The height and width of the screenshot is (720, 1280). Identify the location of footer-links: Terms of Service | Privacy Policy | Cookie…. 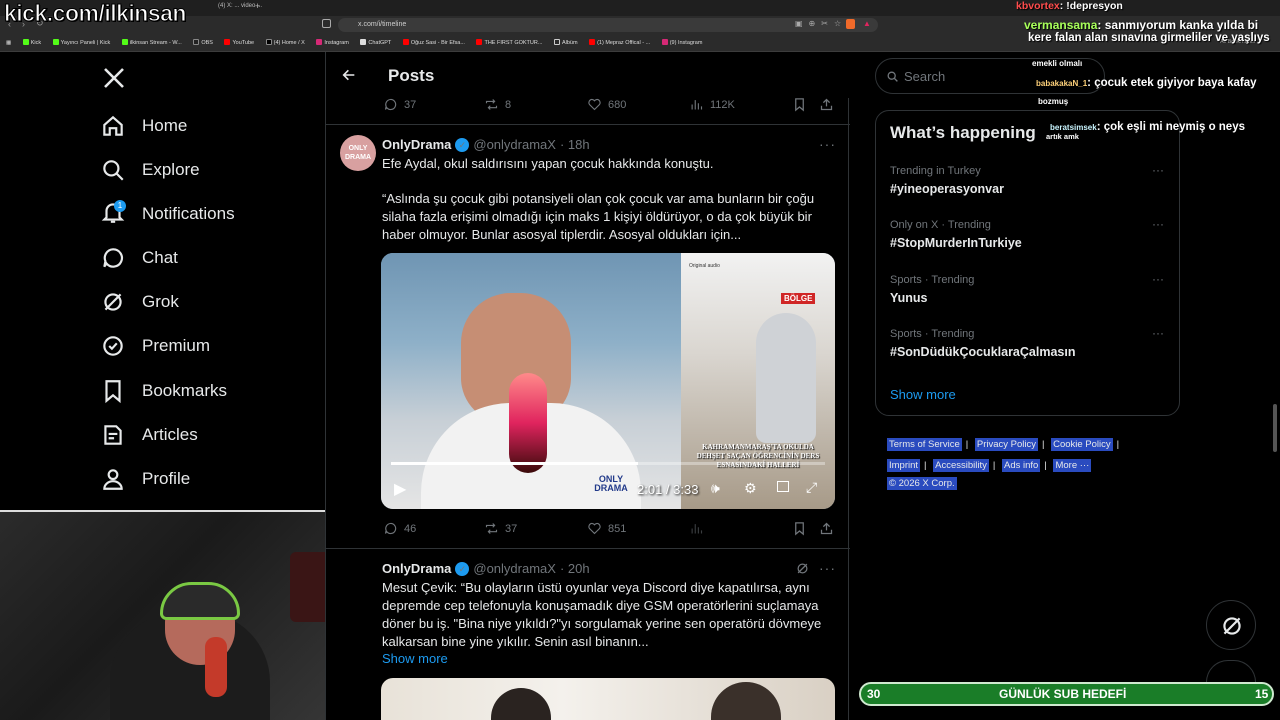
(1003, 464).